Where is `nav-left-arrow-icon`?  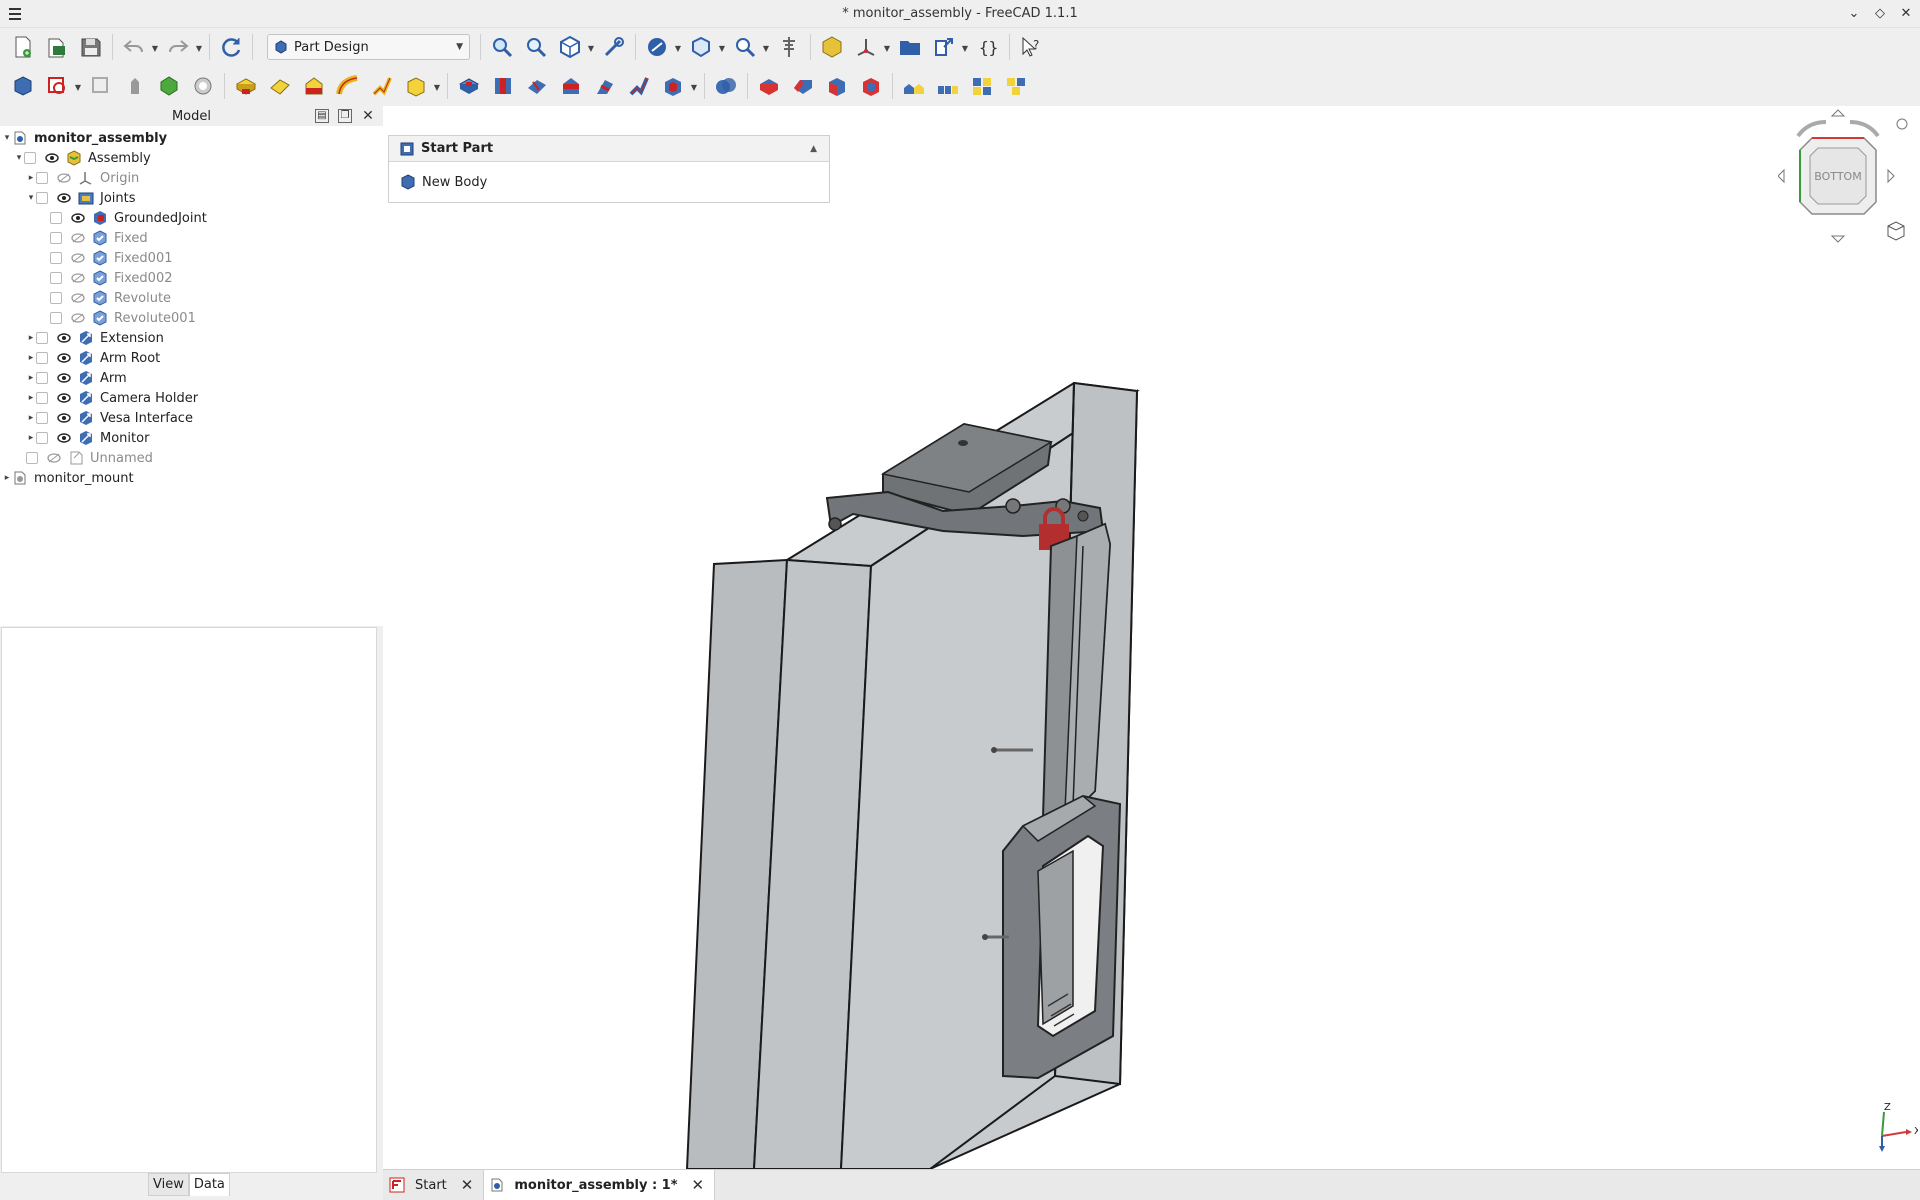
nav-left-arrow-icon is located at coordinates (1781, 176).